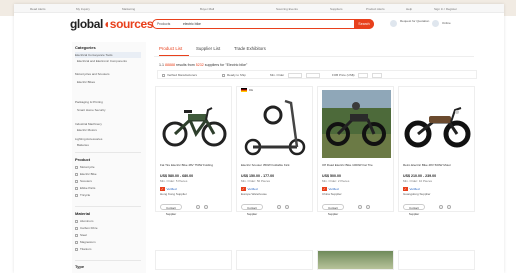 The width and height of the screenshot is (516, 273). I want to click on online-link: Online, so click(446, 23).